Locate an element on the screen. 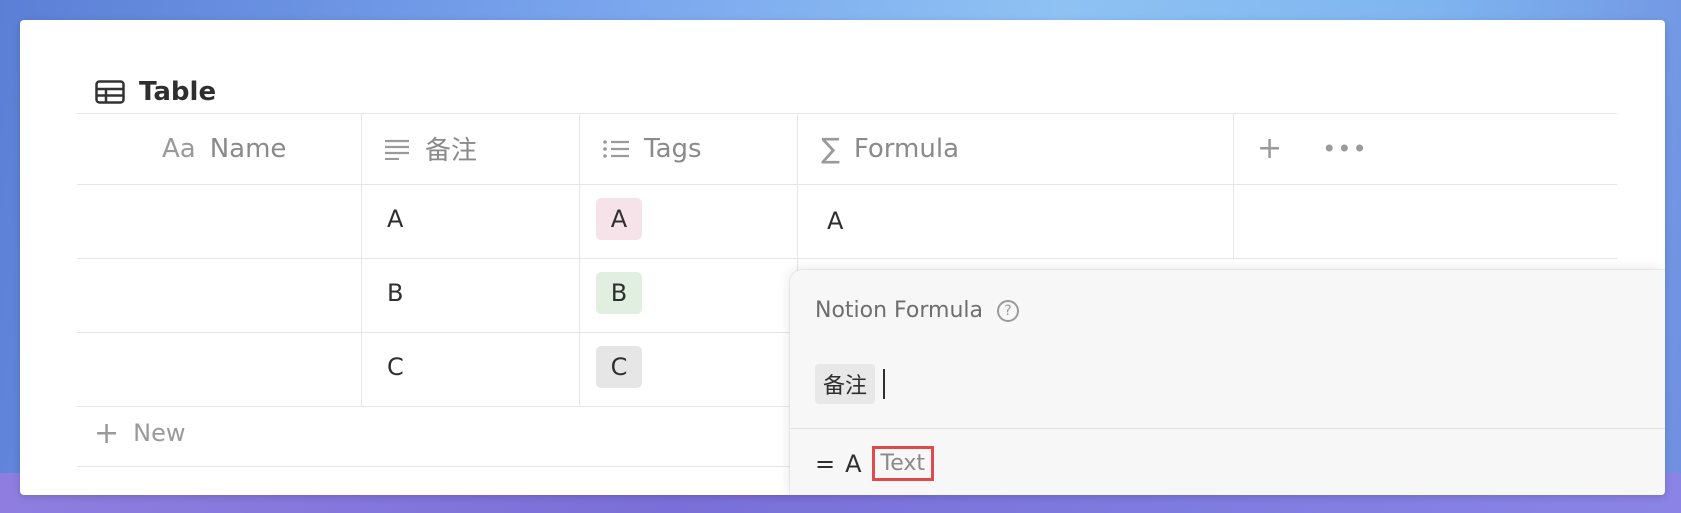 The image size is (1681, 513). title-property-icon: Aa is located at coordinates (179, 148).